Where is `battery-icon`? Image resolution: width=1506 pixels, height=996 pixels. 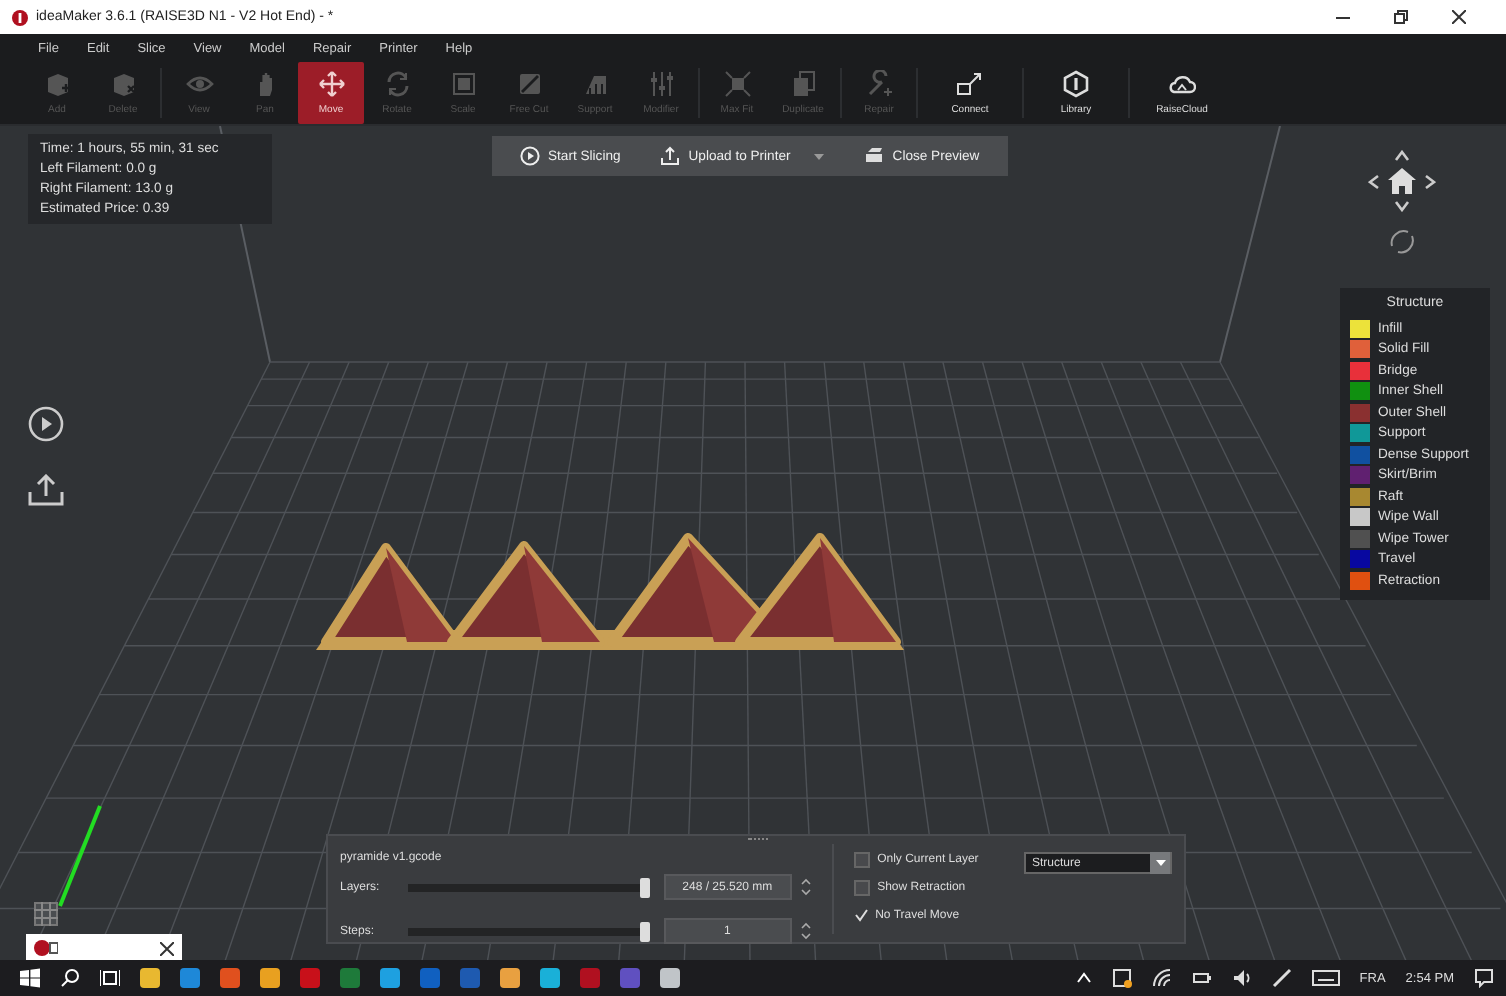 battery-icon is located at coordinates (1201, 978).